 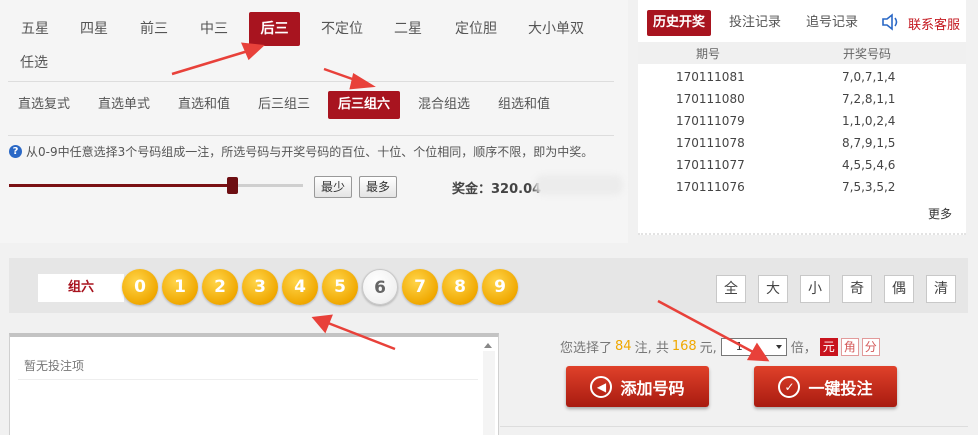 I want to click on tab-dingweidan: 定位胆, so click(x=476, y=29).